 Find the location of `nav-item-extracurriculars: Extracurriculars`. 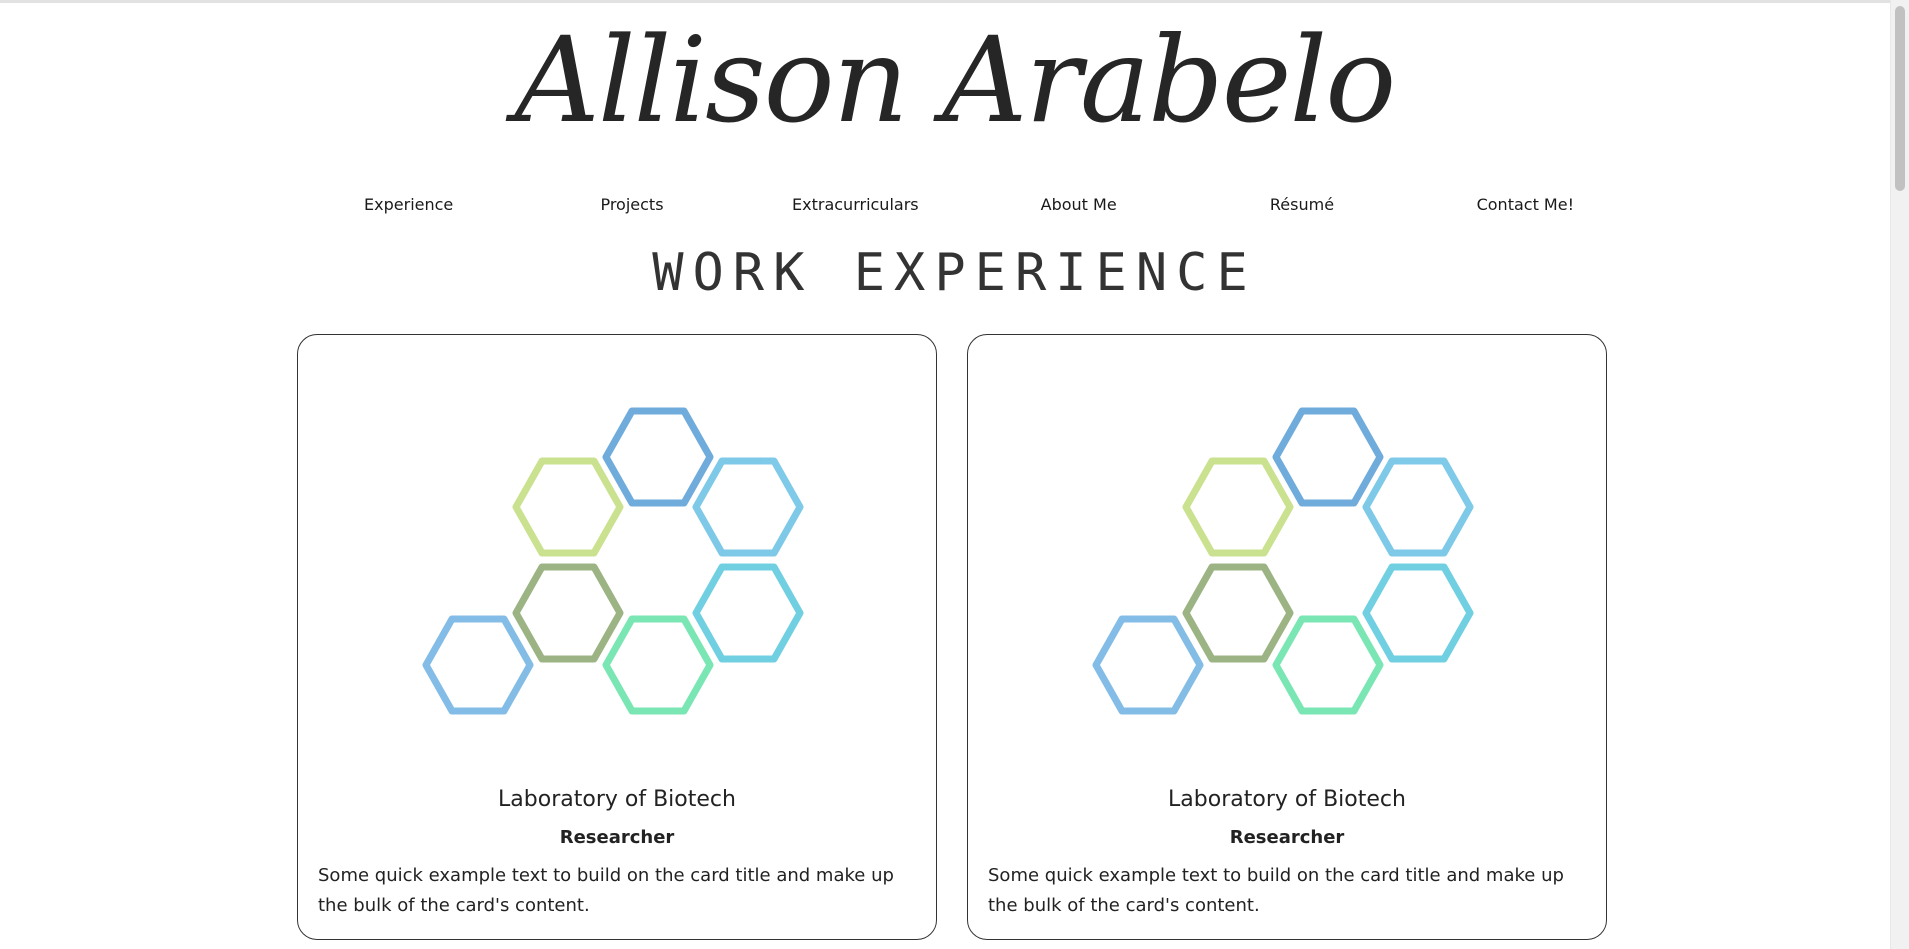

nav-item-extracurriculars: Extracurriculars is located at coordinates (855, 205).